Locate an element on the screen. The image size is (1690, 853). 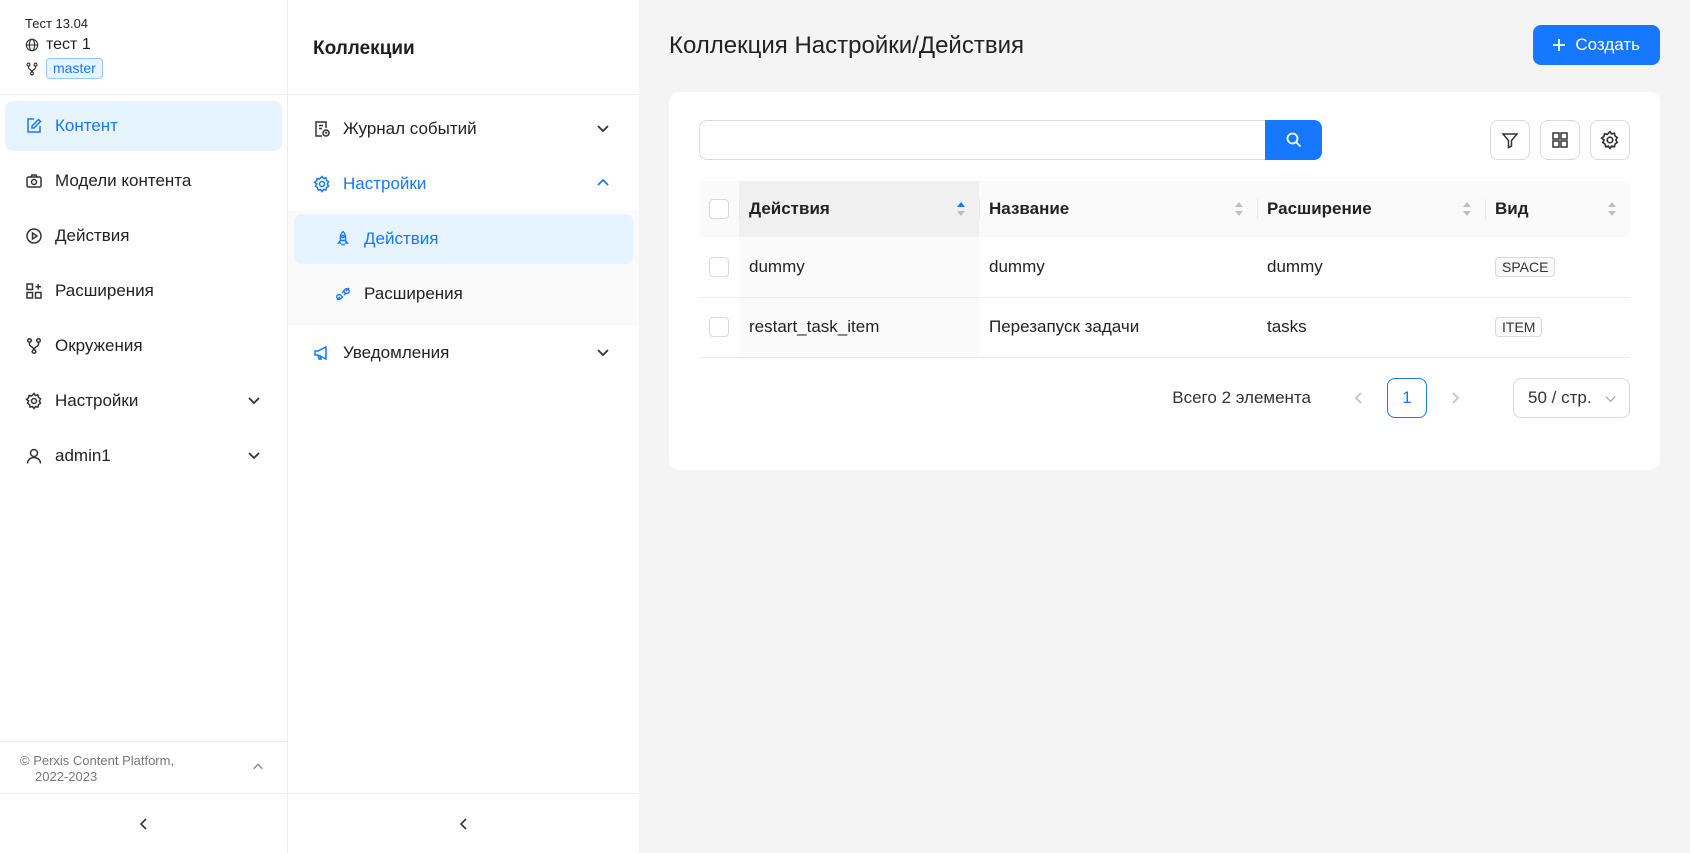
globe-icon is located at coordinates (32, 45).